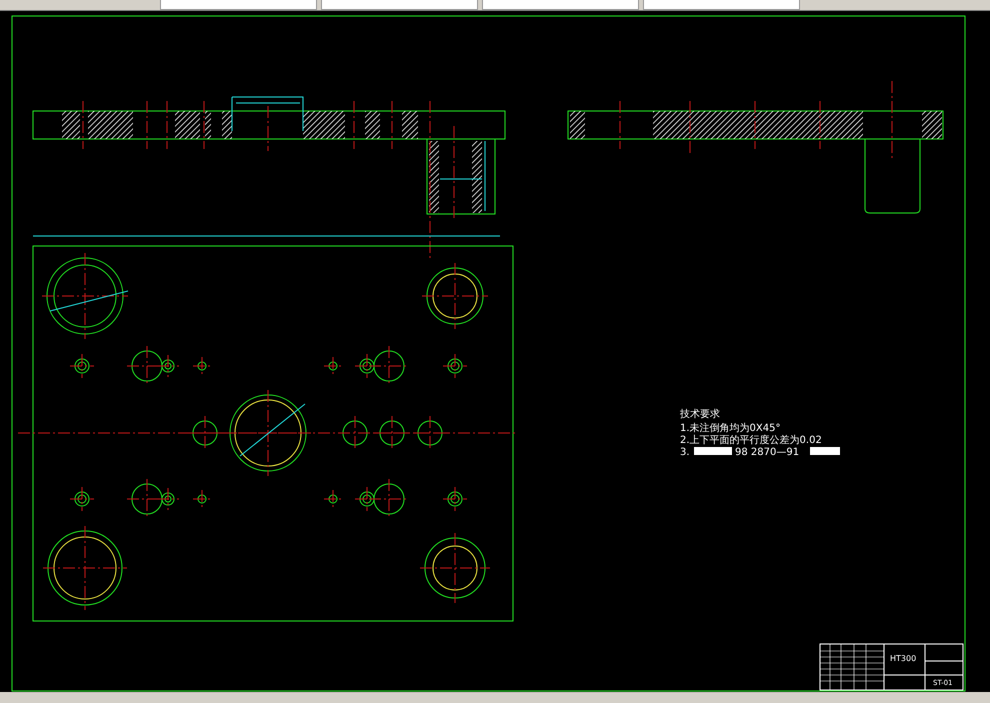 This screenshot has height=703, width=990. I want to click on note-line: 2.上下平面的平行度公差为0.02, so click(751, 440).